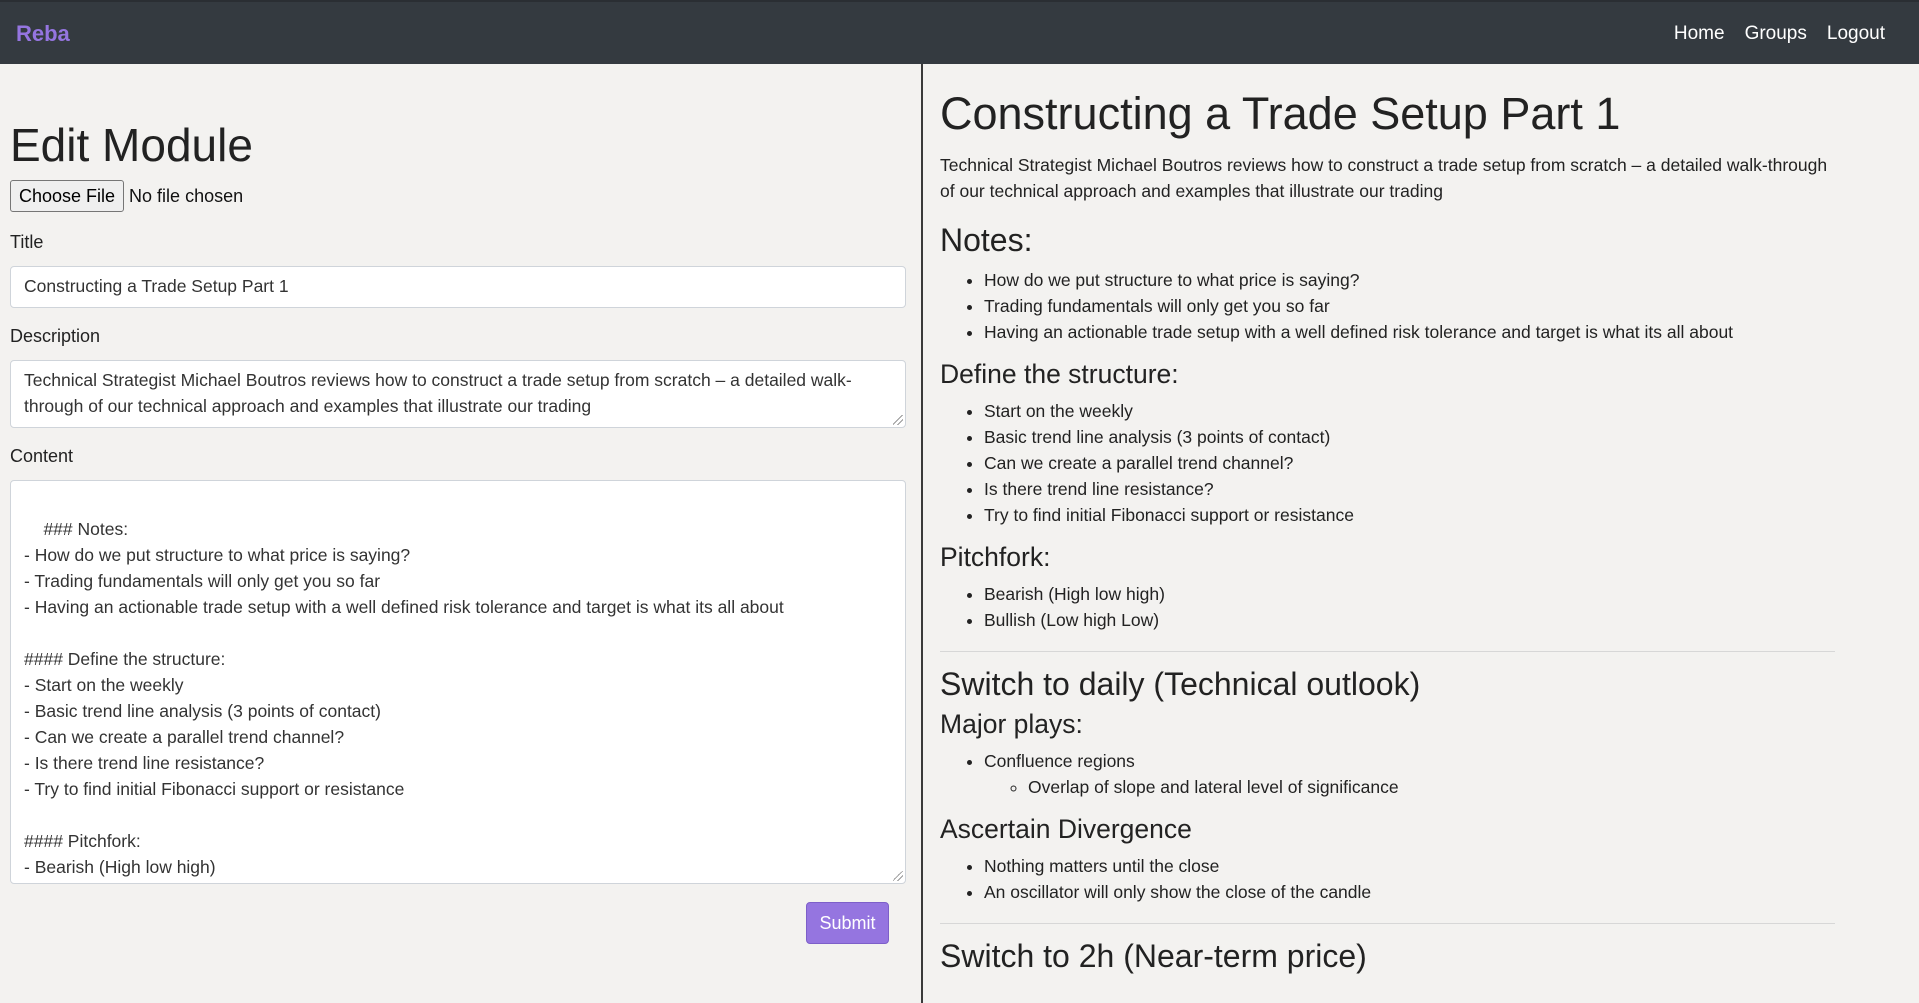 The height and width of the screenshot is (1003, 1919). What do you see at coordinates (67, 196) in the screenshot?
I see `choose-file-button: Choose File` at bounding box center [67, 196].